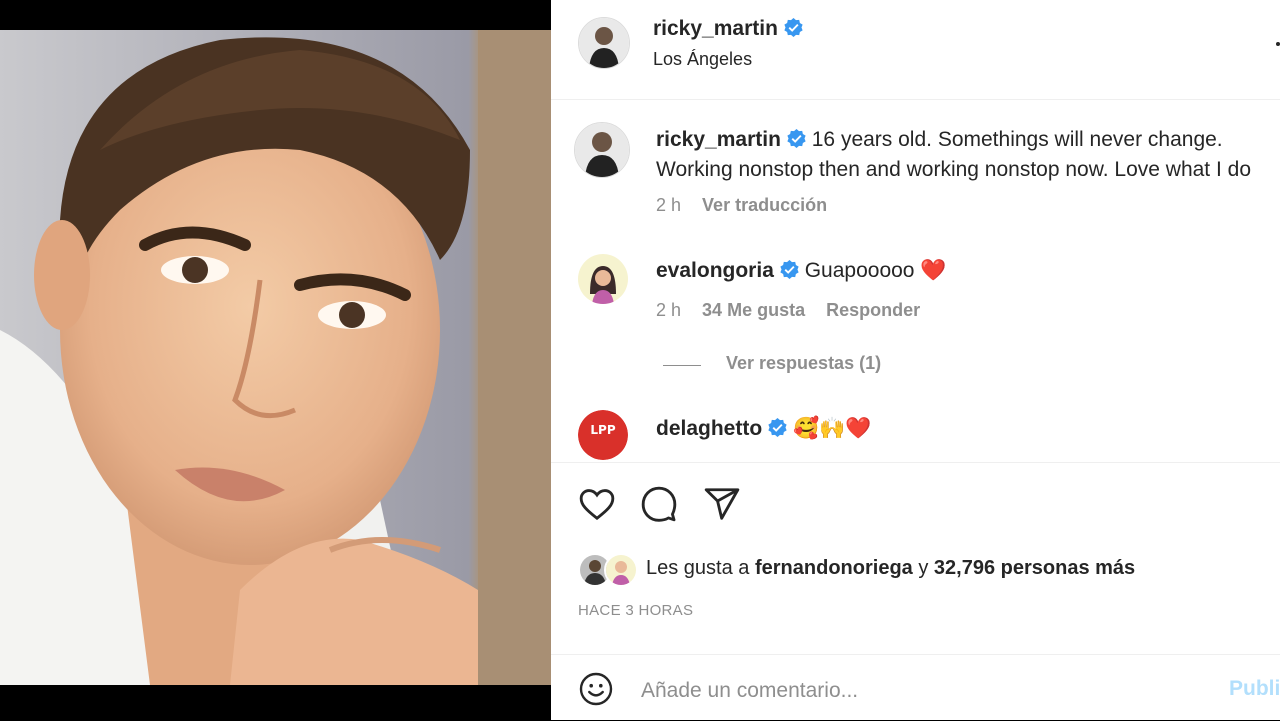 This screenshot has height=721, width=1280. I want to click on caption-meta: 2 h Ver traducción, so click(749, 205).